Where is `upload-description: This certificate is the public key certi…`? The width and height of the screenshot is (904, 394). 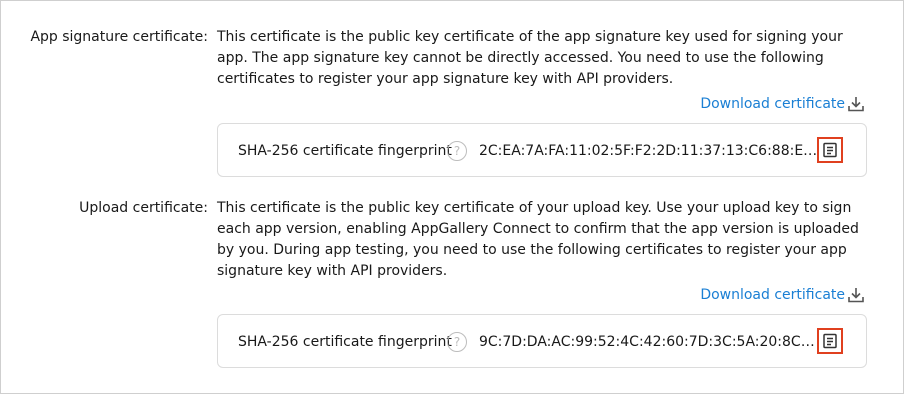 upload-description: This certificate is the public key certi… is located at coordinates (538, 239).